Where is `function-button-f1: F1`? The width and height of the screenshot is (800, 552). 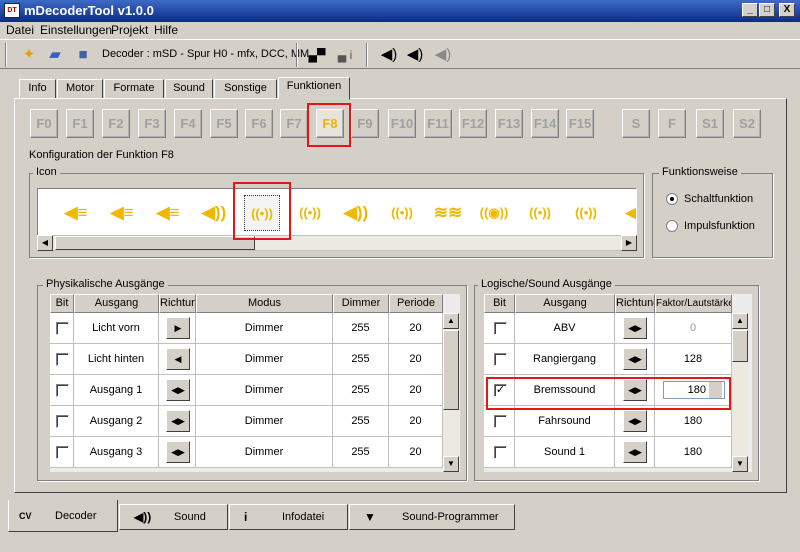 function-button-f1: F1 is located at coordinates (80, 123).